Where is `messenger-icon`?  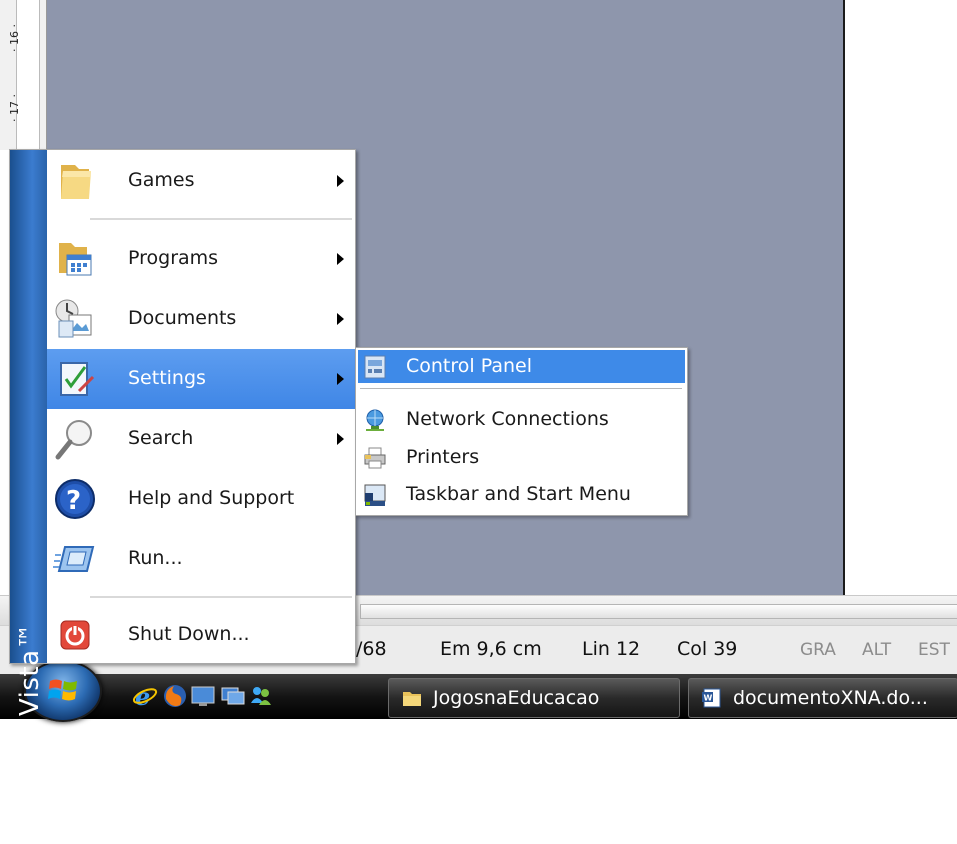 messenger-icon is located at coordinates (261, 696).